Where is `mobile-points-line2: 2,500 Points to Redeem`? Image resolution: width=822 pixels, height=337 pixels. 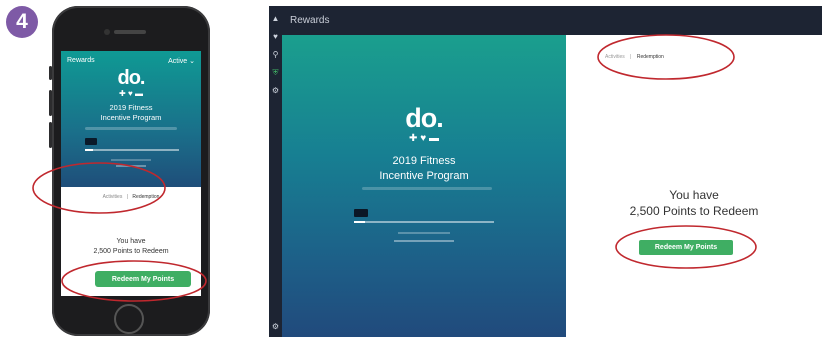
mobile-points-line2: 2,500 Points to Redeem is located at coordinates (131, 251).